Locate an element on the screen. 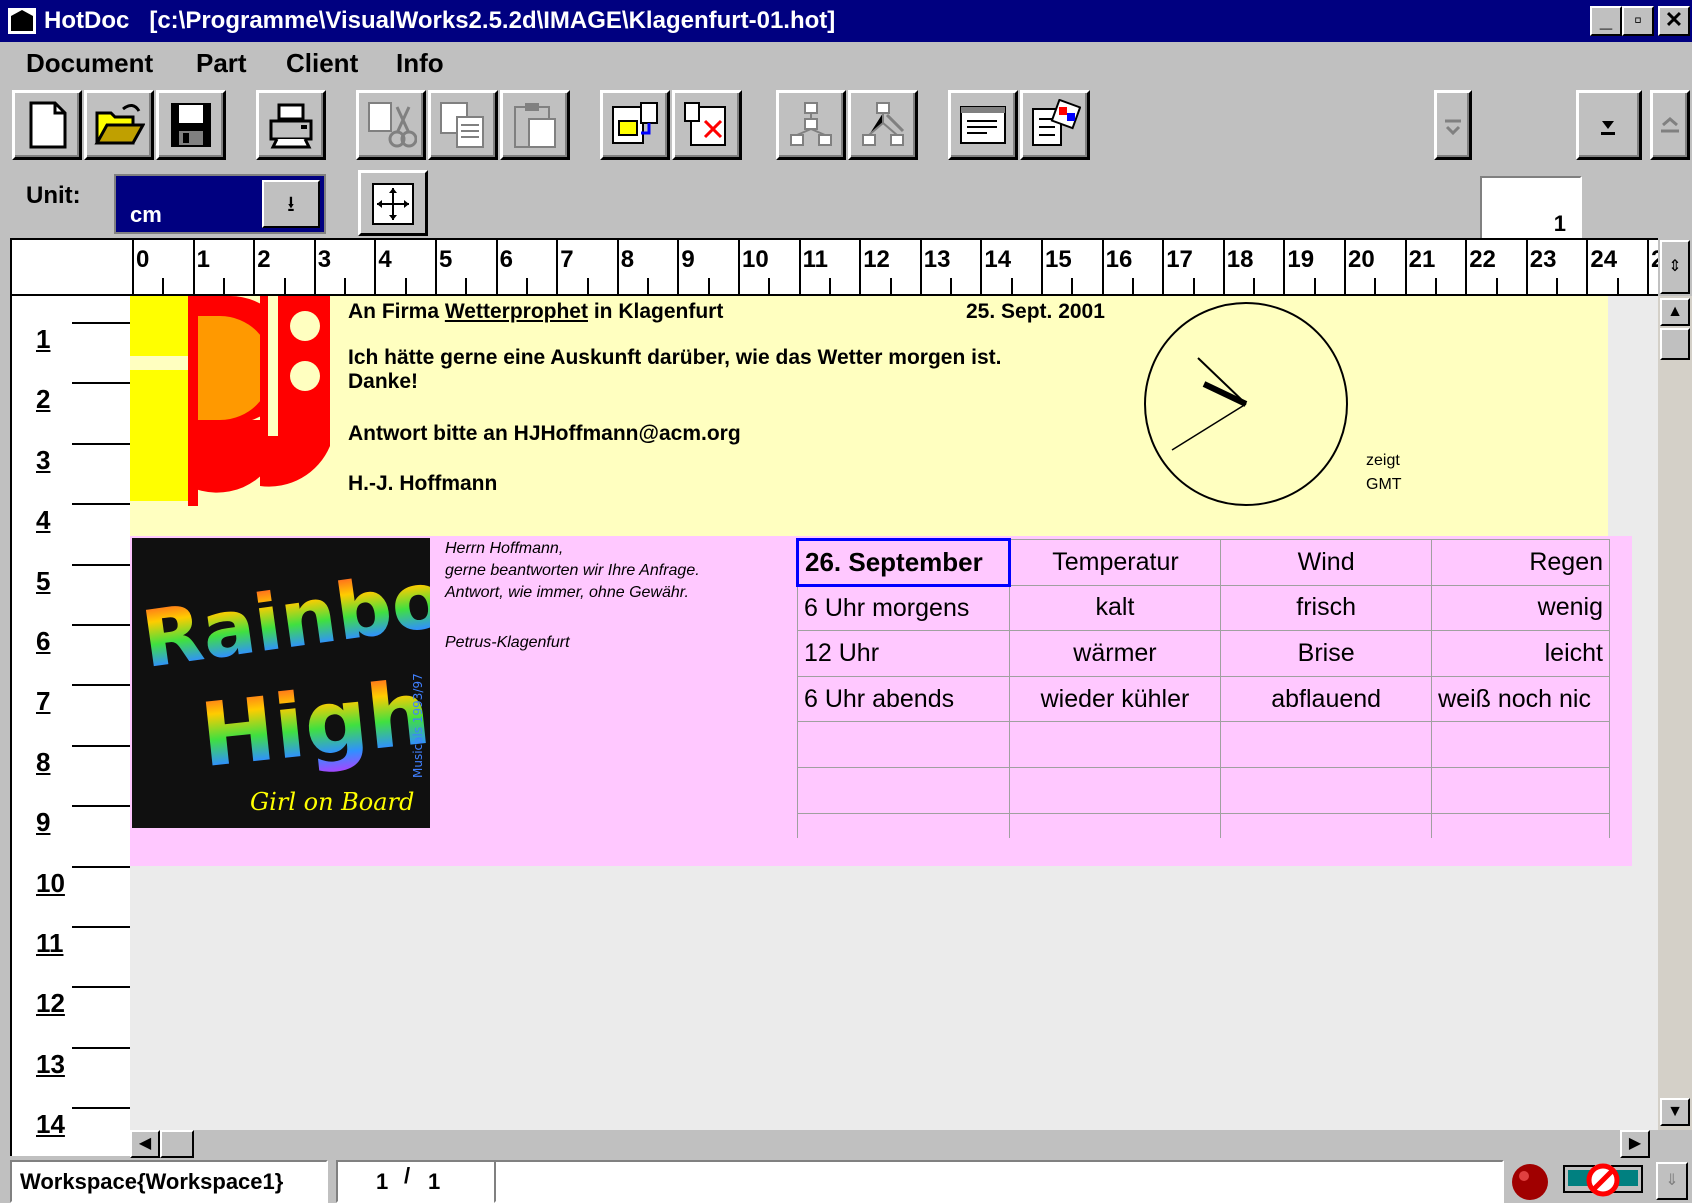 The height and width of the screenshot is (1203, 1692). page-last-button is located at coordinates (1670, 125).